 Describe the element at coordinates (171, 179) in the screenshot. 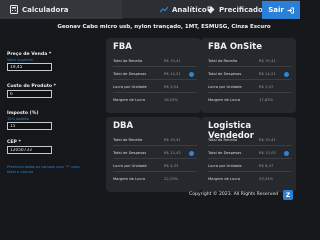

I see `margin-value: 22,23%` at that location.